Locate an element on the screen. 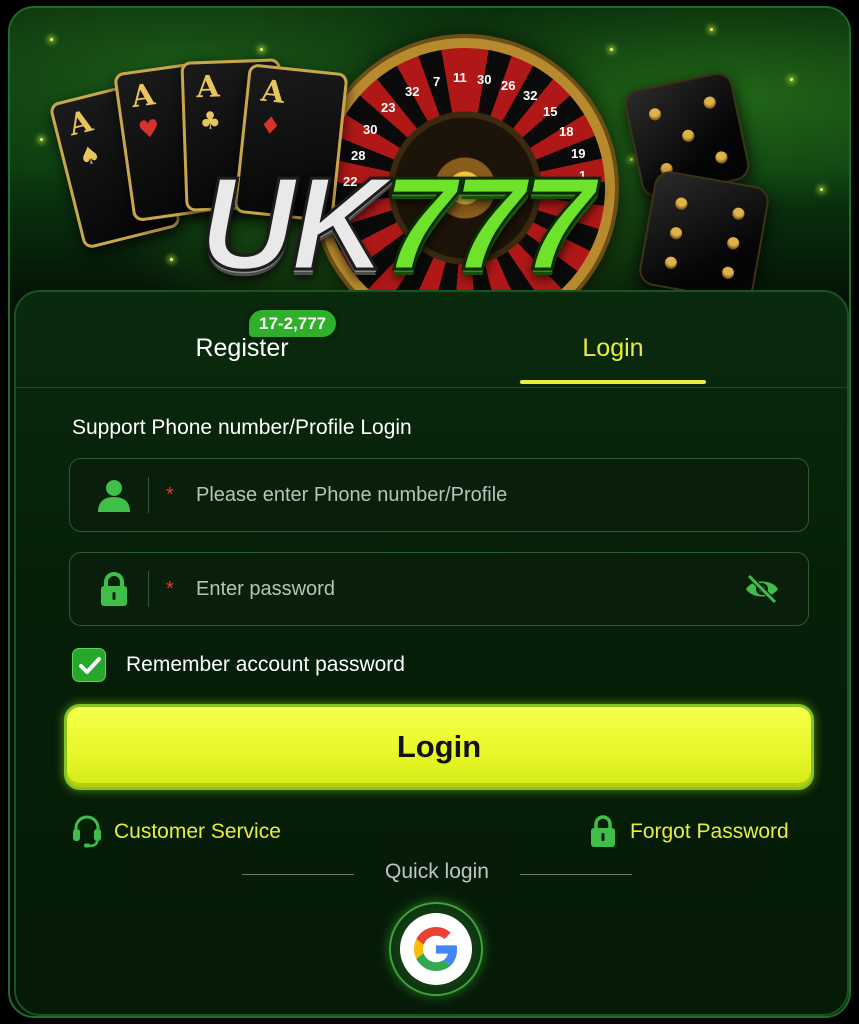 The height and width of the screenshot is (1024, 859). remember-checkbox is located at coordinates (89, 665).